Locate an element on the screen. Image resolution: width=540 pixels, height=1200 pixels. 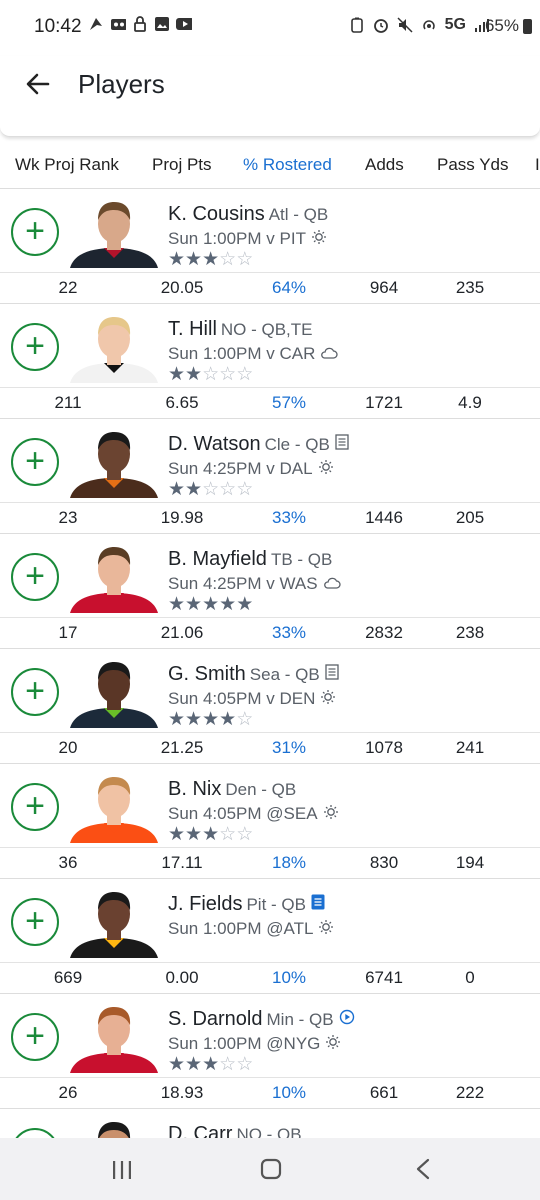
stat-proj-pts: 21.25 is located at coordinates (182, 747).